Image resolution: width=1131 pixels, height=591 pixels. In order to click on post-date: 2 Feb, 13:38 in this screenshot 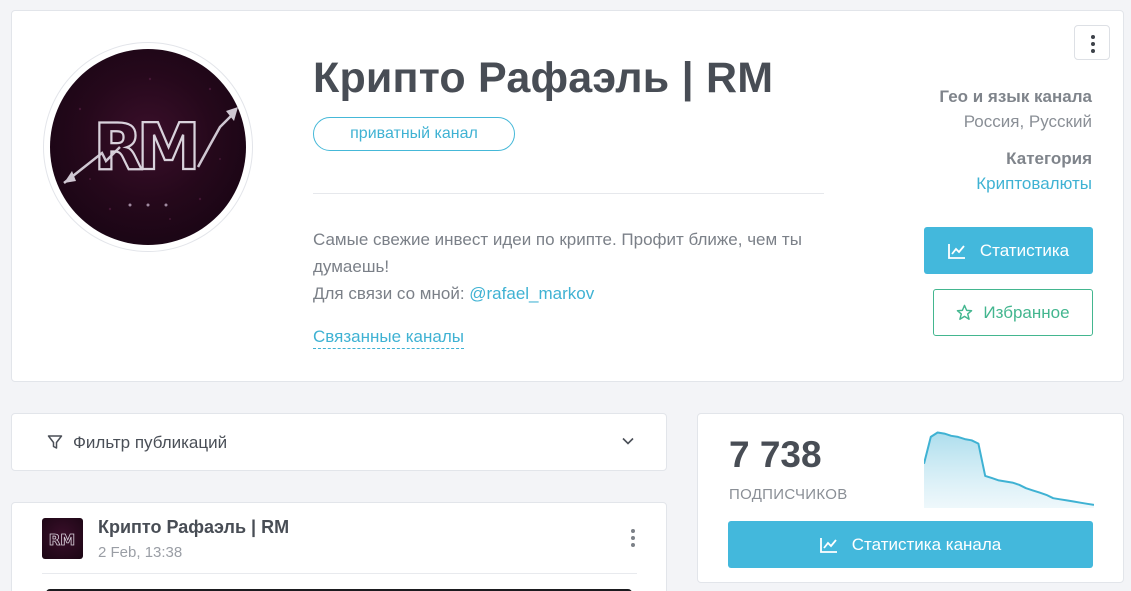, I will do `click(140, 552)`.